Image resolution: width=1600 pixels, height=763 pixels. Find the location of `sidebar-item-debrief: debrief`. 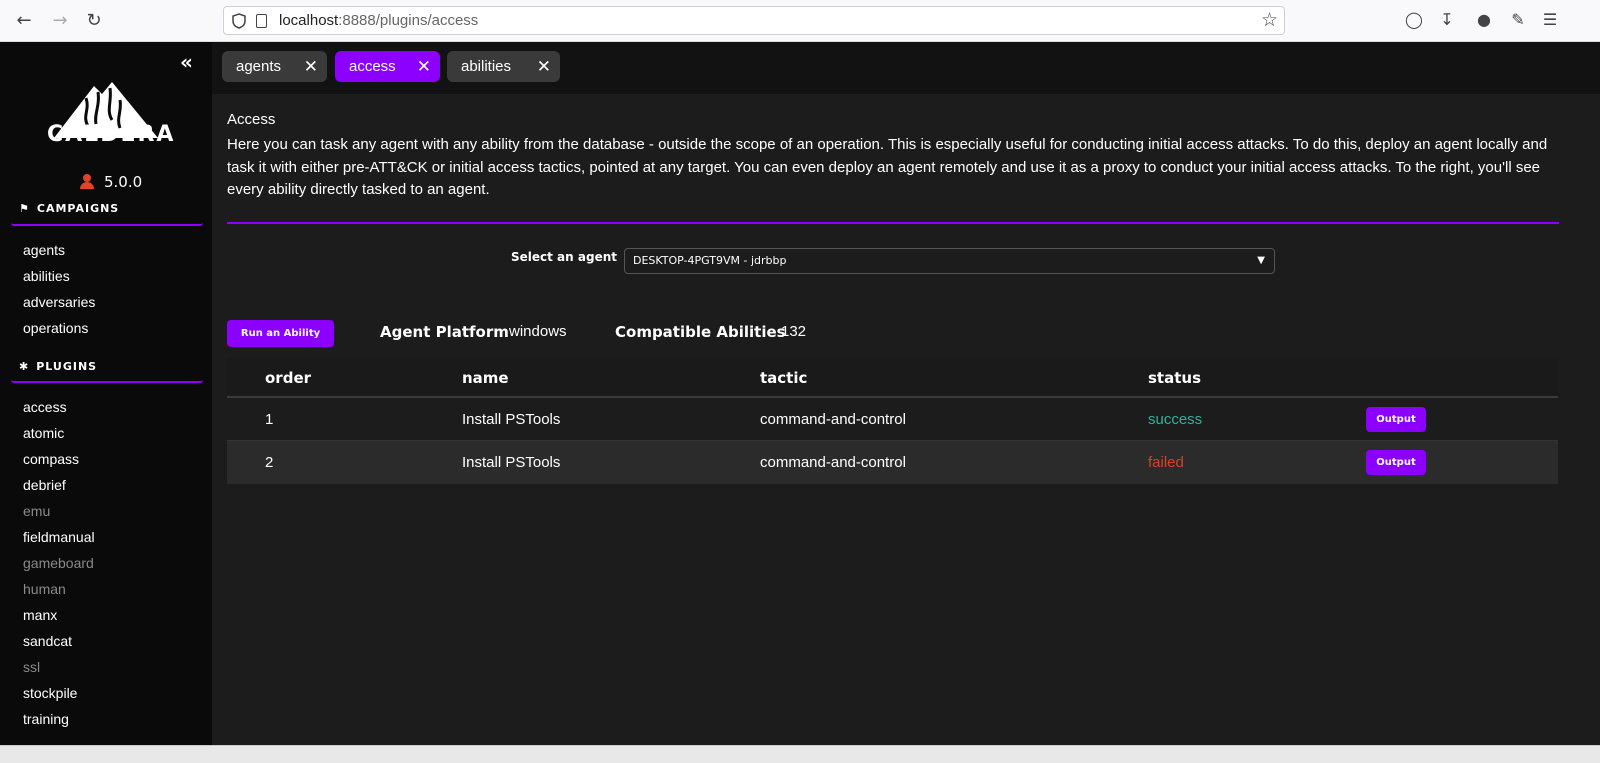

sidebar-item-debrief: debrief is located at coordinates (44, 485).